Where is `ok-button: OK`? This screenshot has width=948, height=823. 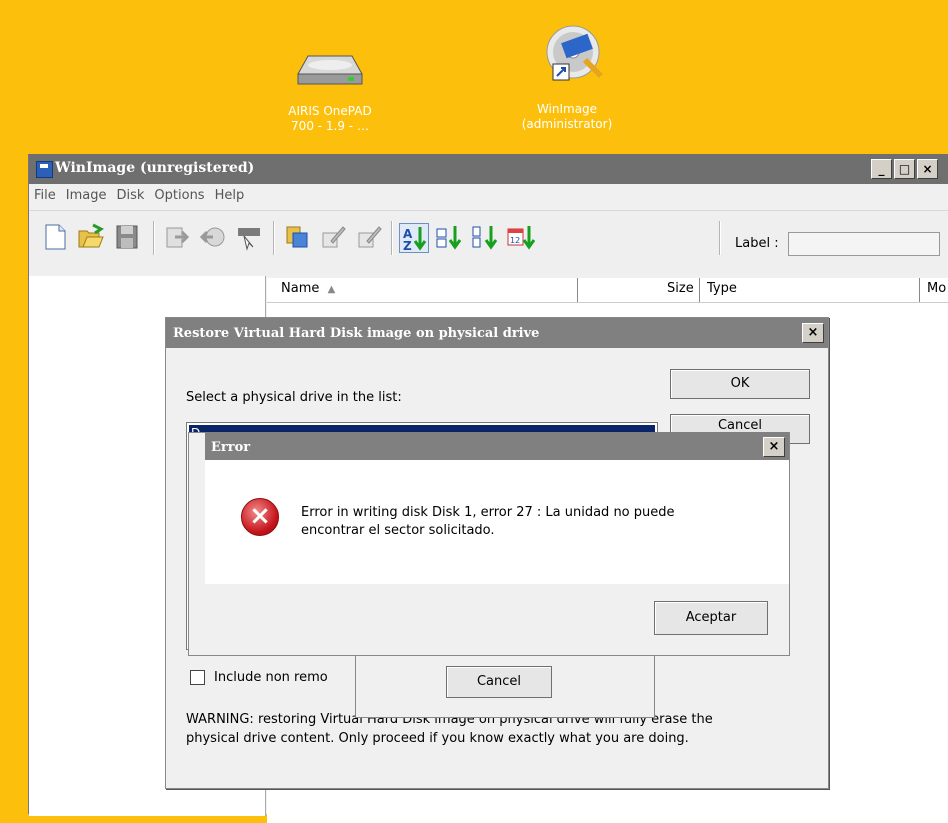 ok-button: OK is located at coordinates (740, 384).